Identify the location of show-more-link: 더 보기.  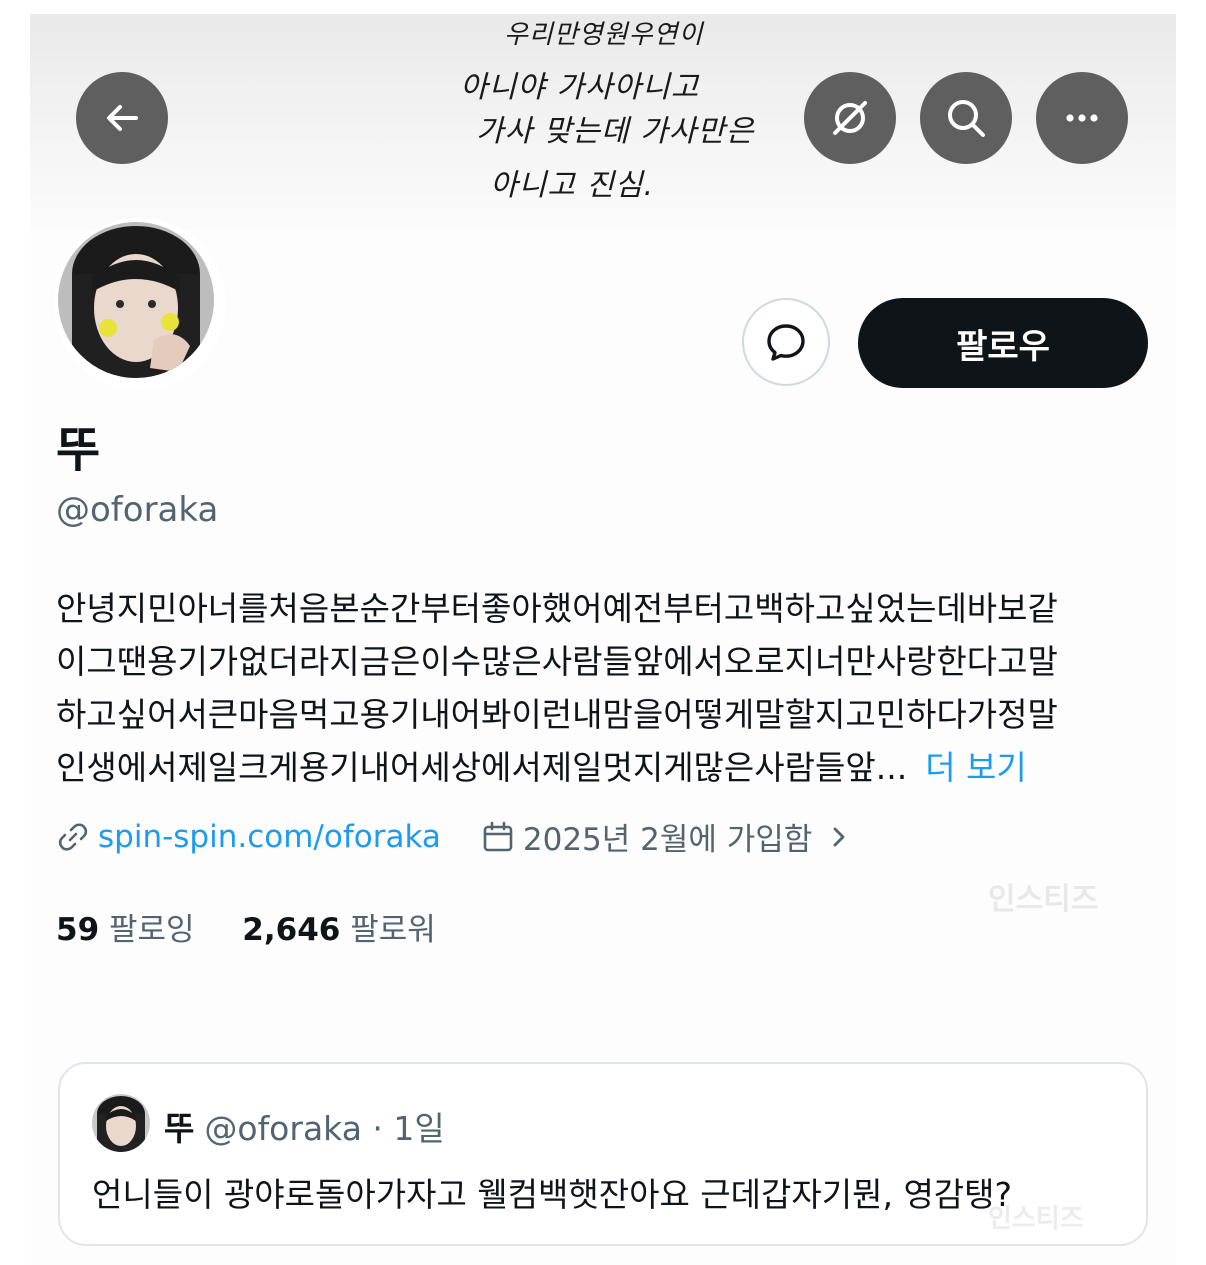
(976, 767).